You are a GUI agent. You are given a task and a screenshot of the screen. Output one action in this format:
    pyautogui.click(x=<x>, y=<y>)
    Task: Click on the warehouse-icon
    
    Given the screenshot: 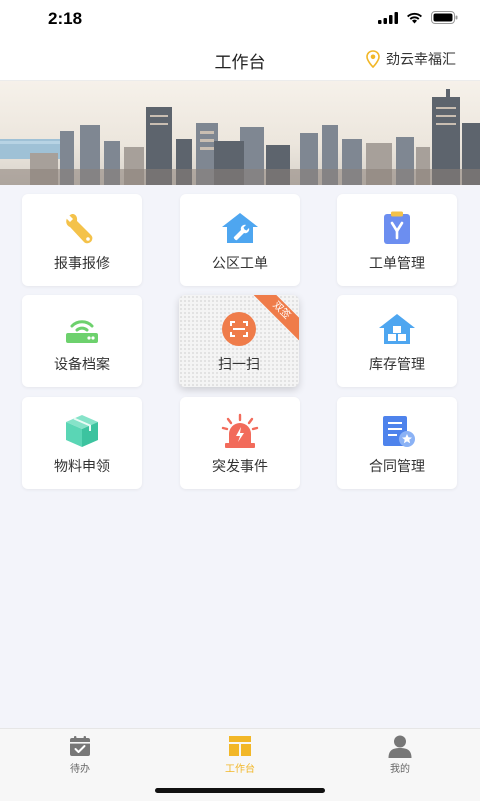 What is the action you would take?
    pyautogui.click(x=397, y=329)
    